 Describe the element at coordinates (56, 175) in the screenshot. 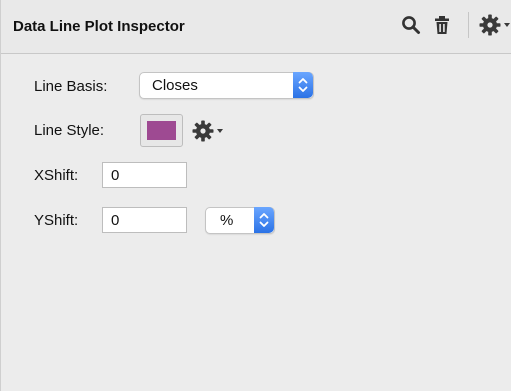

I see `xshift-label: XShift:` at that location.